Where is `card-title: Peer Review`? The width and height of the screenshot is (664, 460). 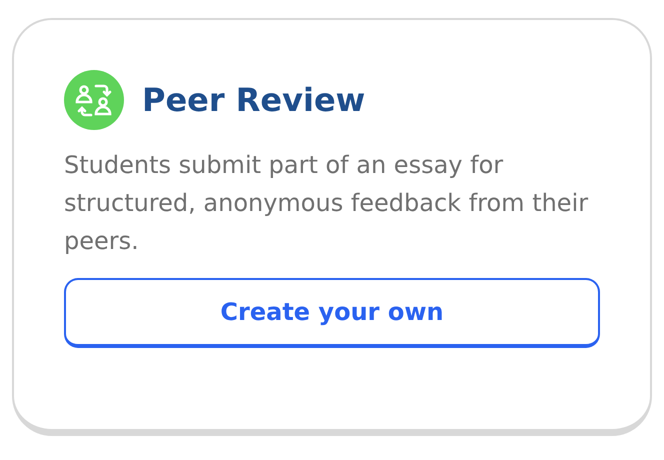 card-title: Peer Review is located at coordinates (254, 100).